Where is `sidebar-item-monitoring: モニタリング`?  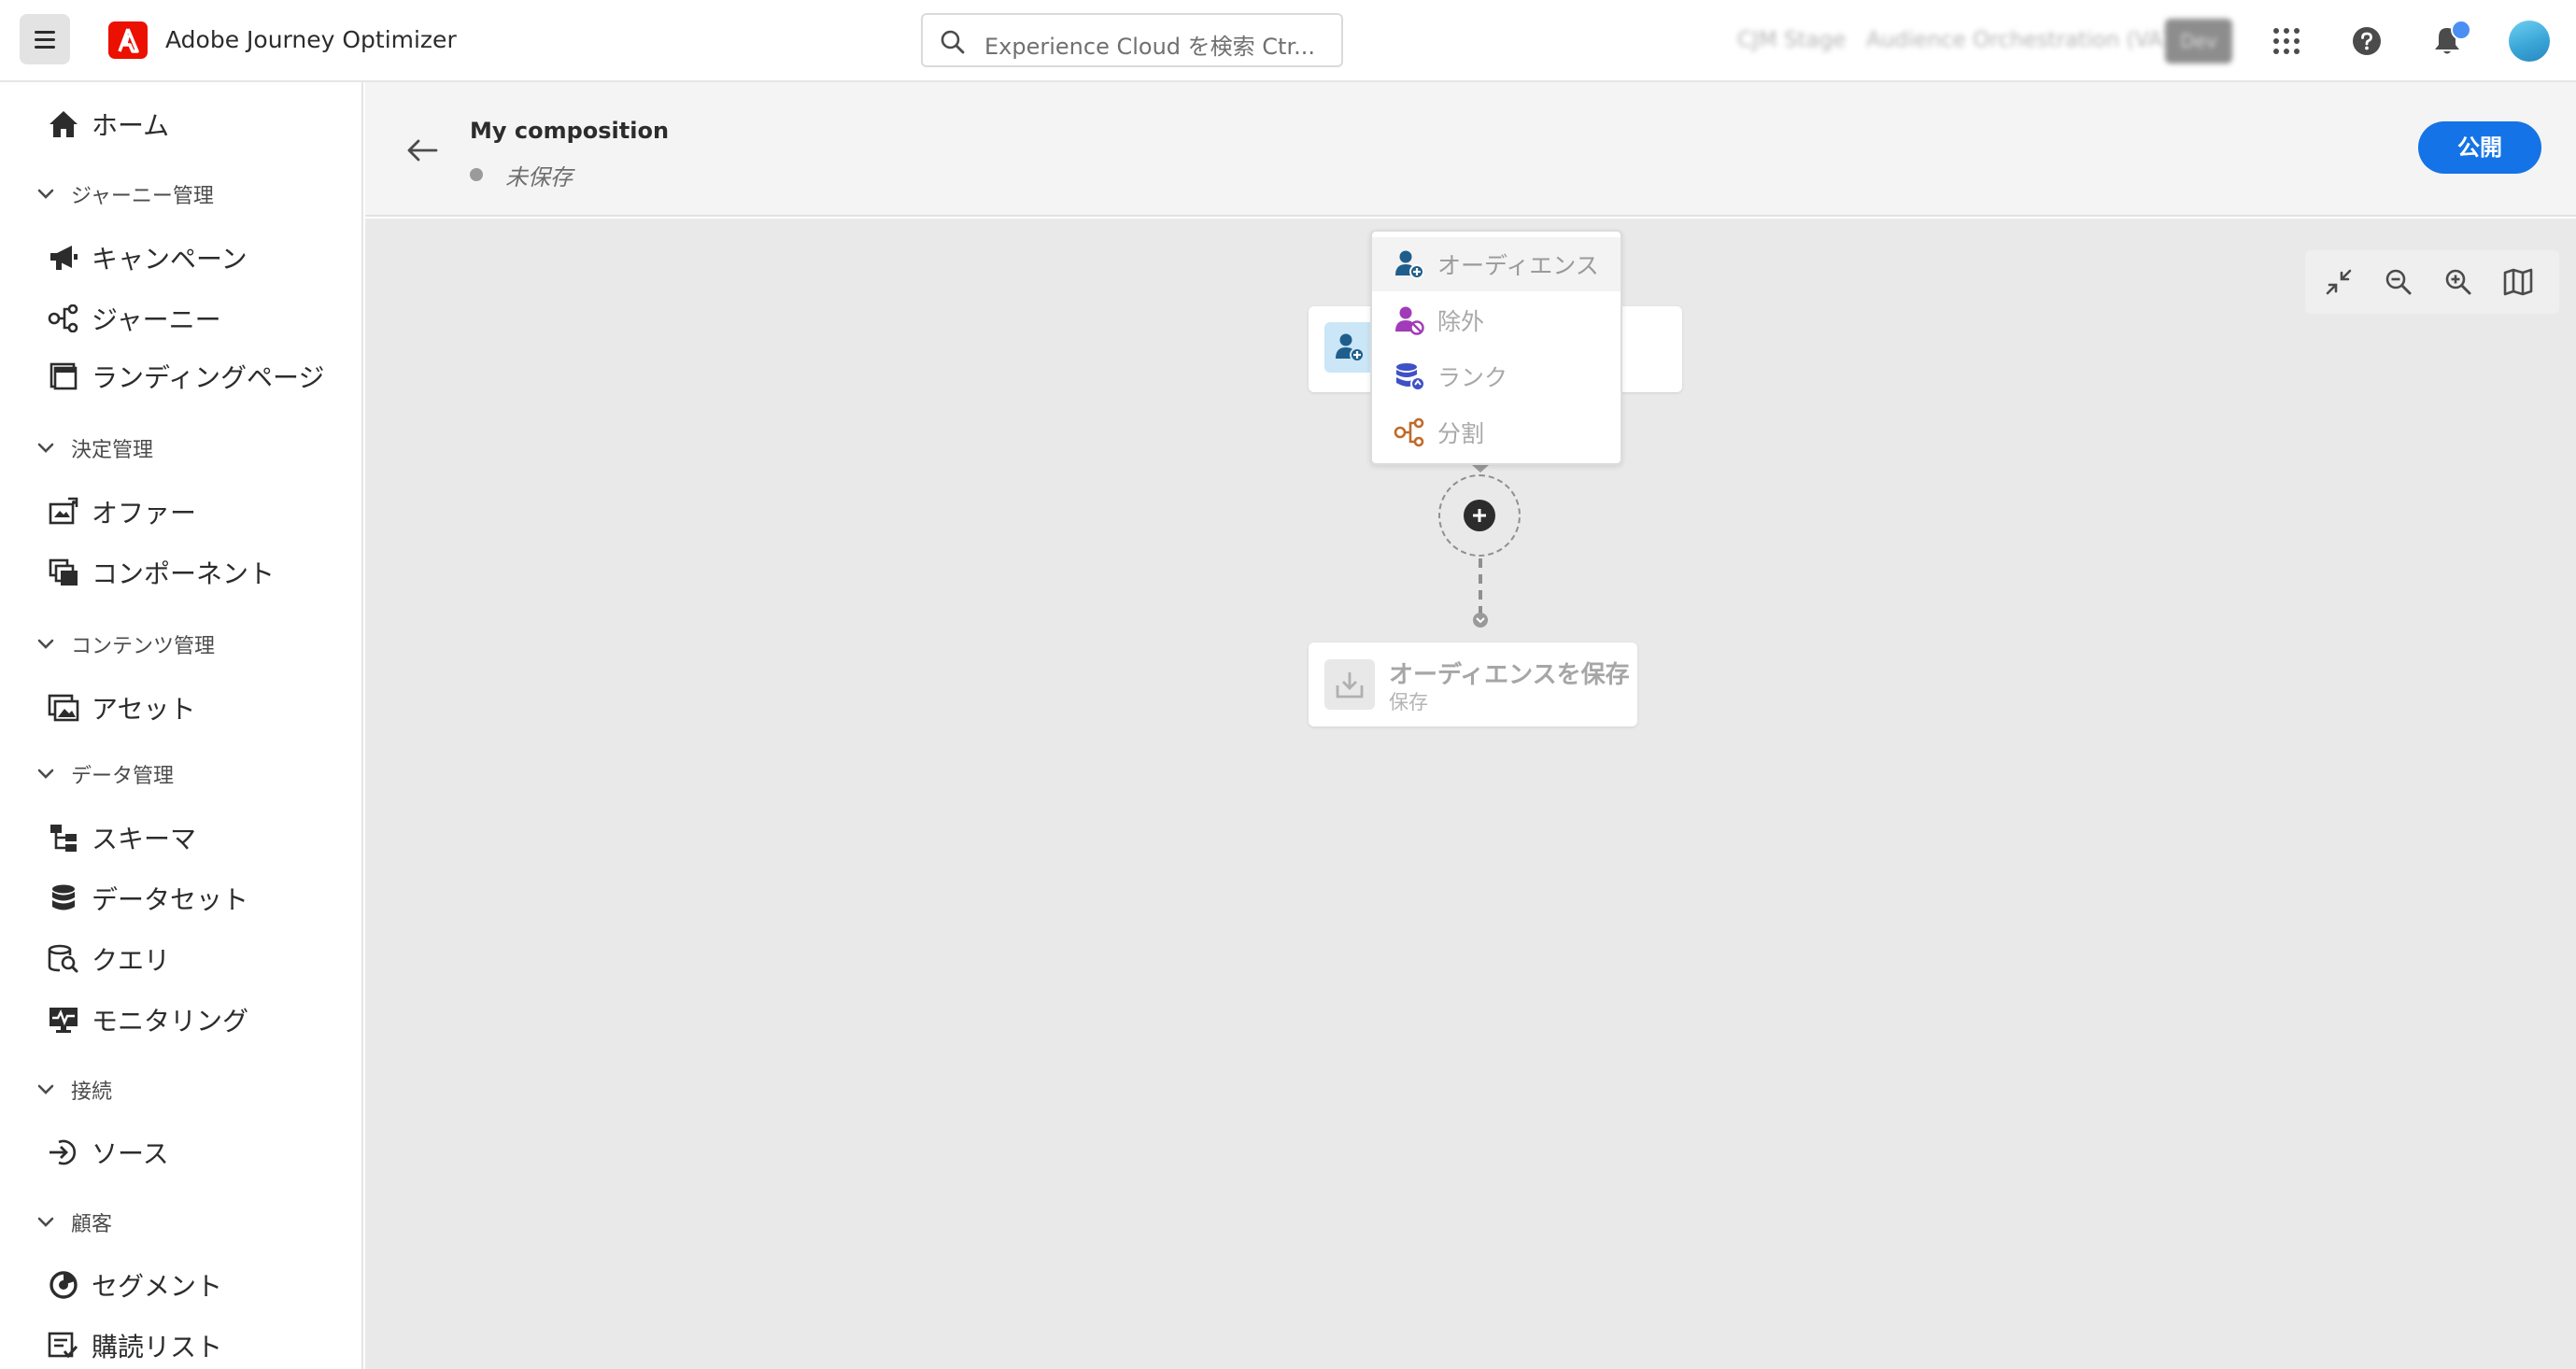 sidebar-item-monitoring: モニタリング is located at coordinates (146, 1020).